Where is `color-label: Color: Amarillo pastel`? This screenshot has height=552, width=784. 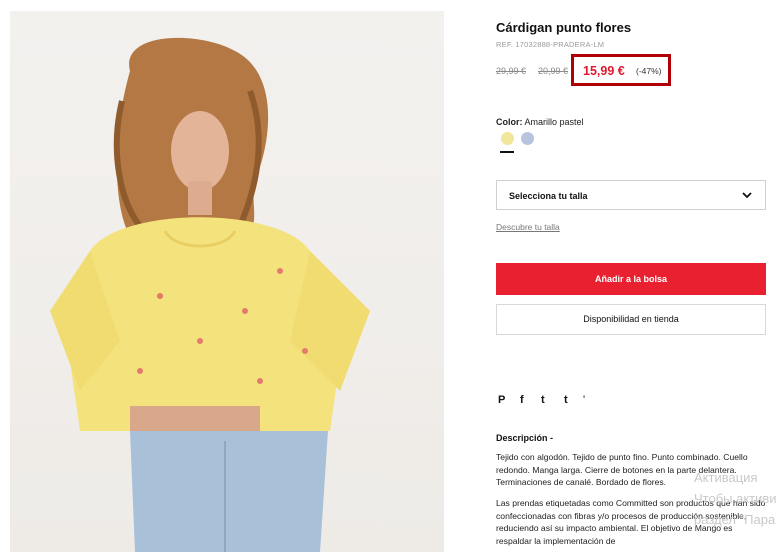 color-label: Color: Amarillo pastel is located at coordinates (540, 122).